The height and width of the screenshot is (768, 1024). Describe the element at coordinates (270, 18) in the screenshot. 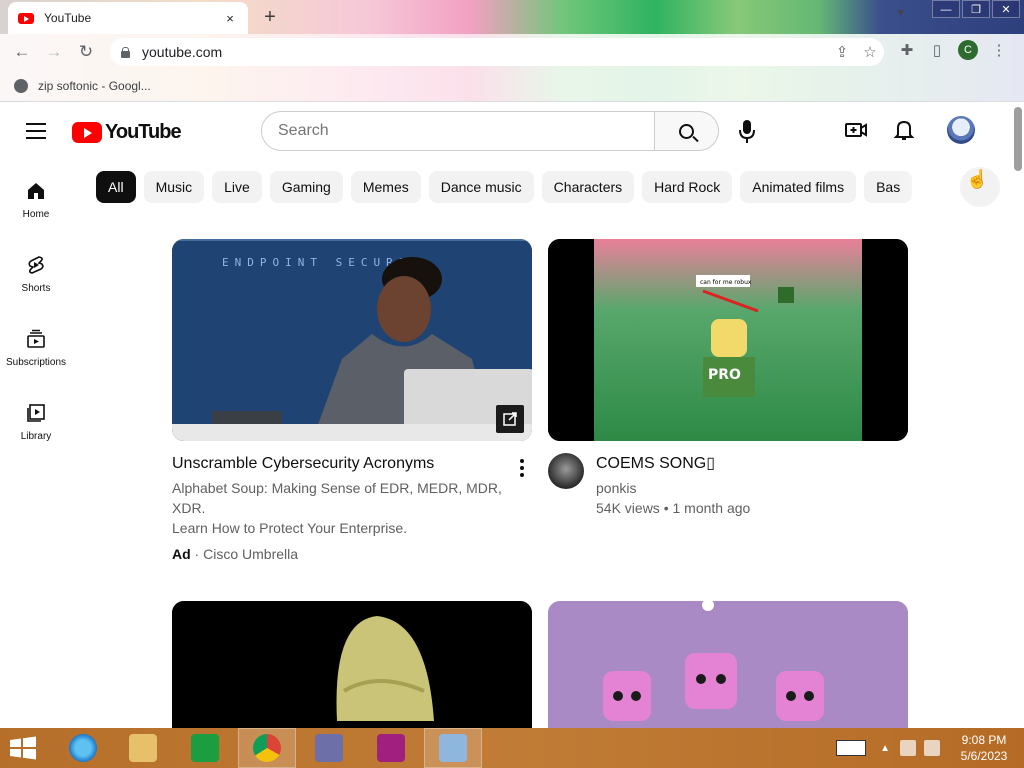

I see `new-tab-button: +` at that location.